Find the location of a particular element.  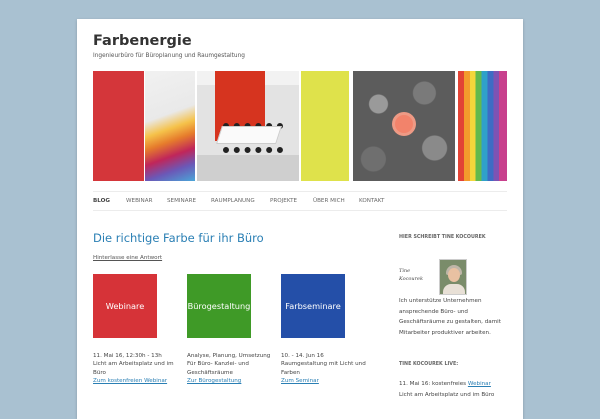

buerogestaltung-link: Zur Bürogestaltung is located at coordinates (233, 381).